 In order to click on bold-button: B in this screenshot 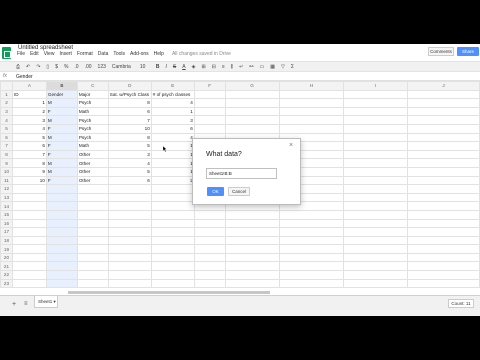, I will do `click(158, 67)`.